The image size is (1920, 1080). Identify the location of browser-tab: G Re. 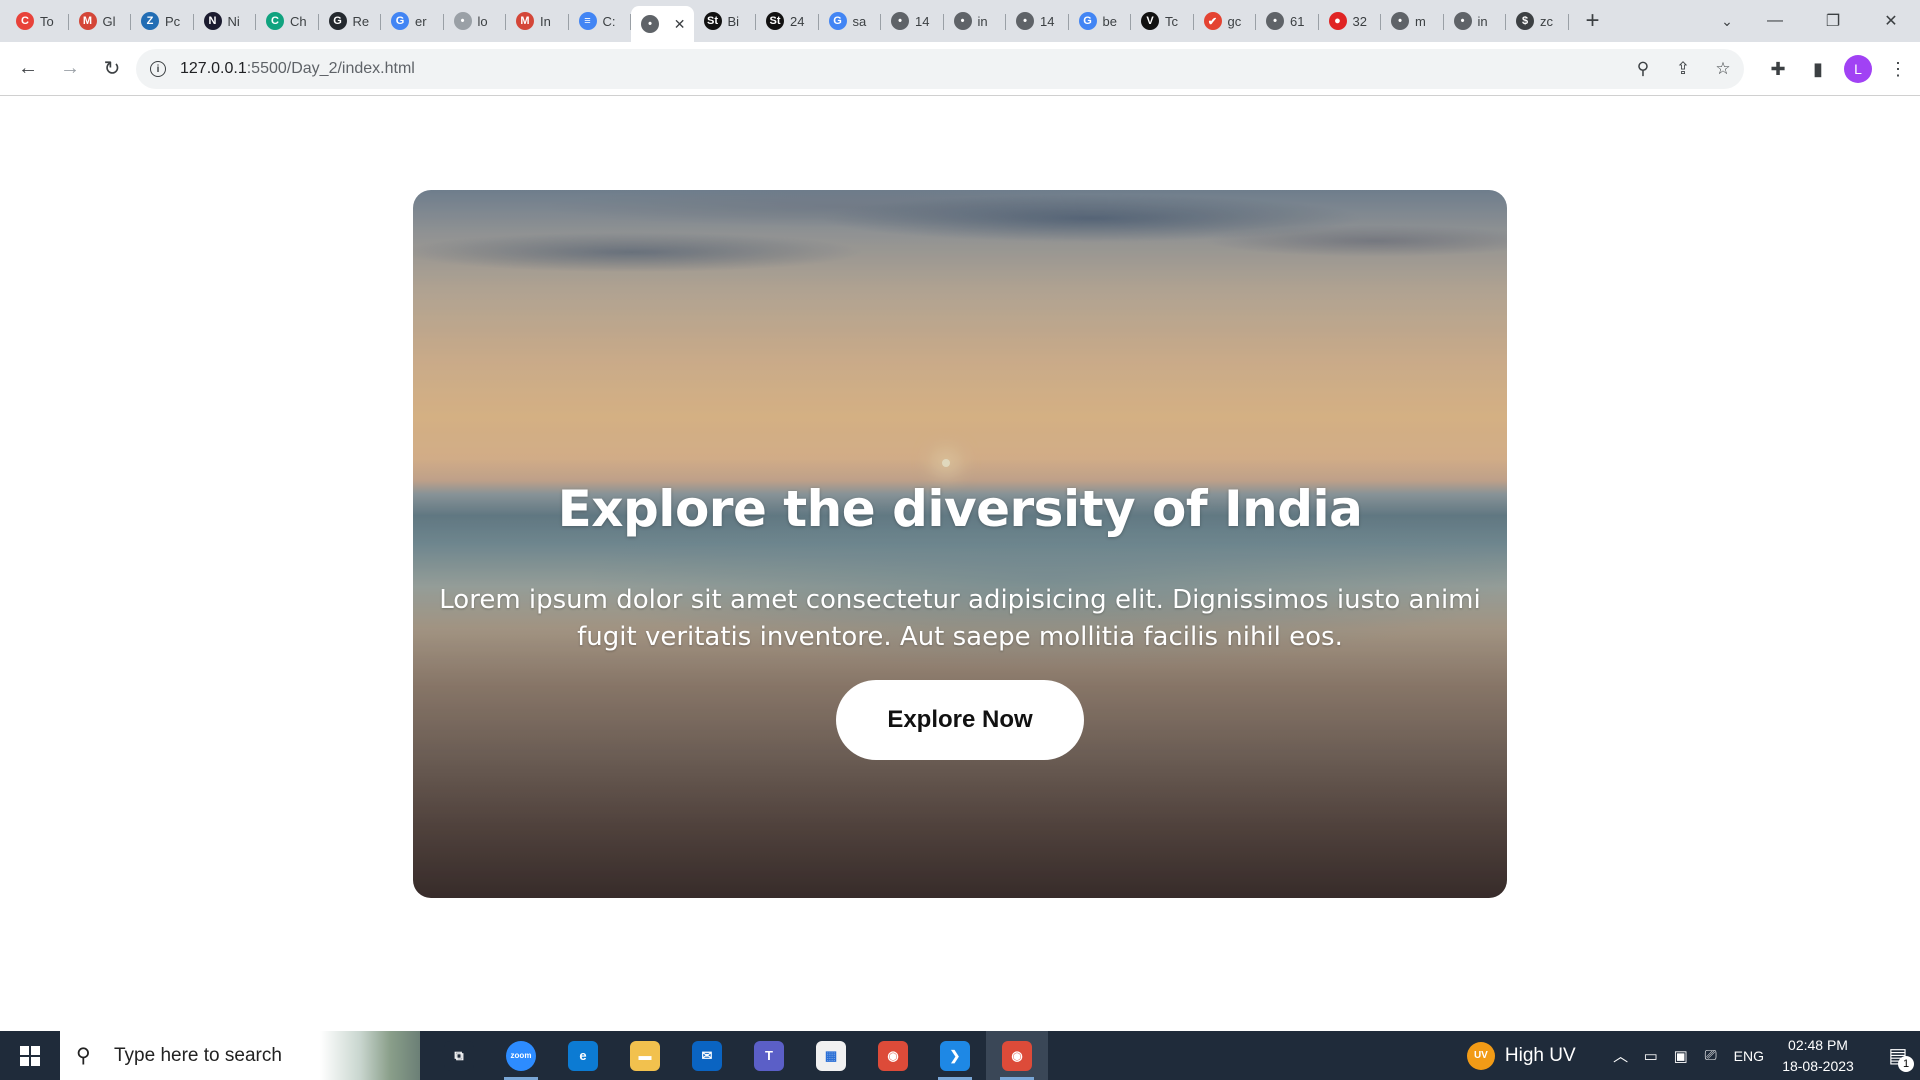
(350, 21).